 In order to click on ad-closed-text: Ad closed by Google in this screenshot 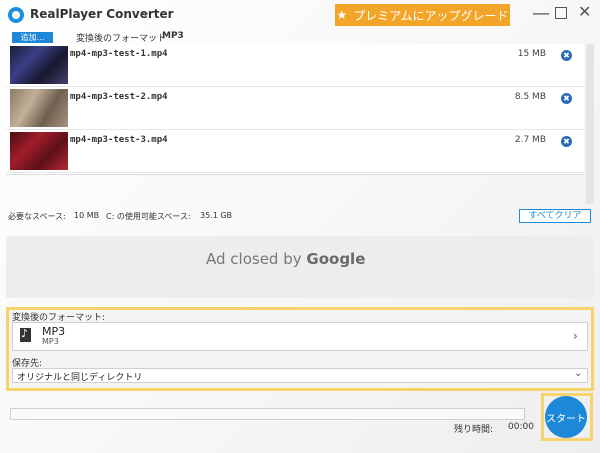, I will do `click(285, 259)`.